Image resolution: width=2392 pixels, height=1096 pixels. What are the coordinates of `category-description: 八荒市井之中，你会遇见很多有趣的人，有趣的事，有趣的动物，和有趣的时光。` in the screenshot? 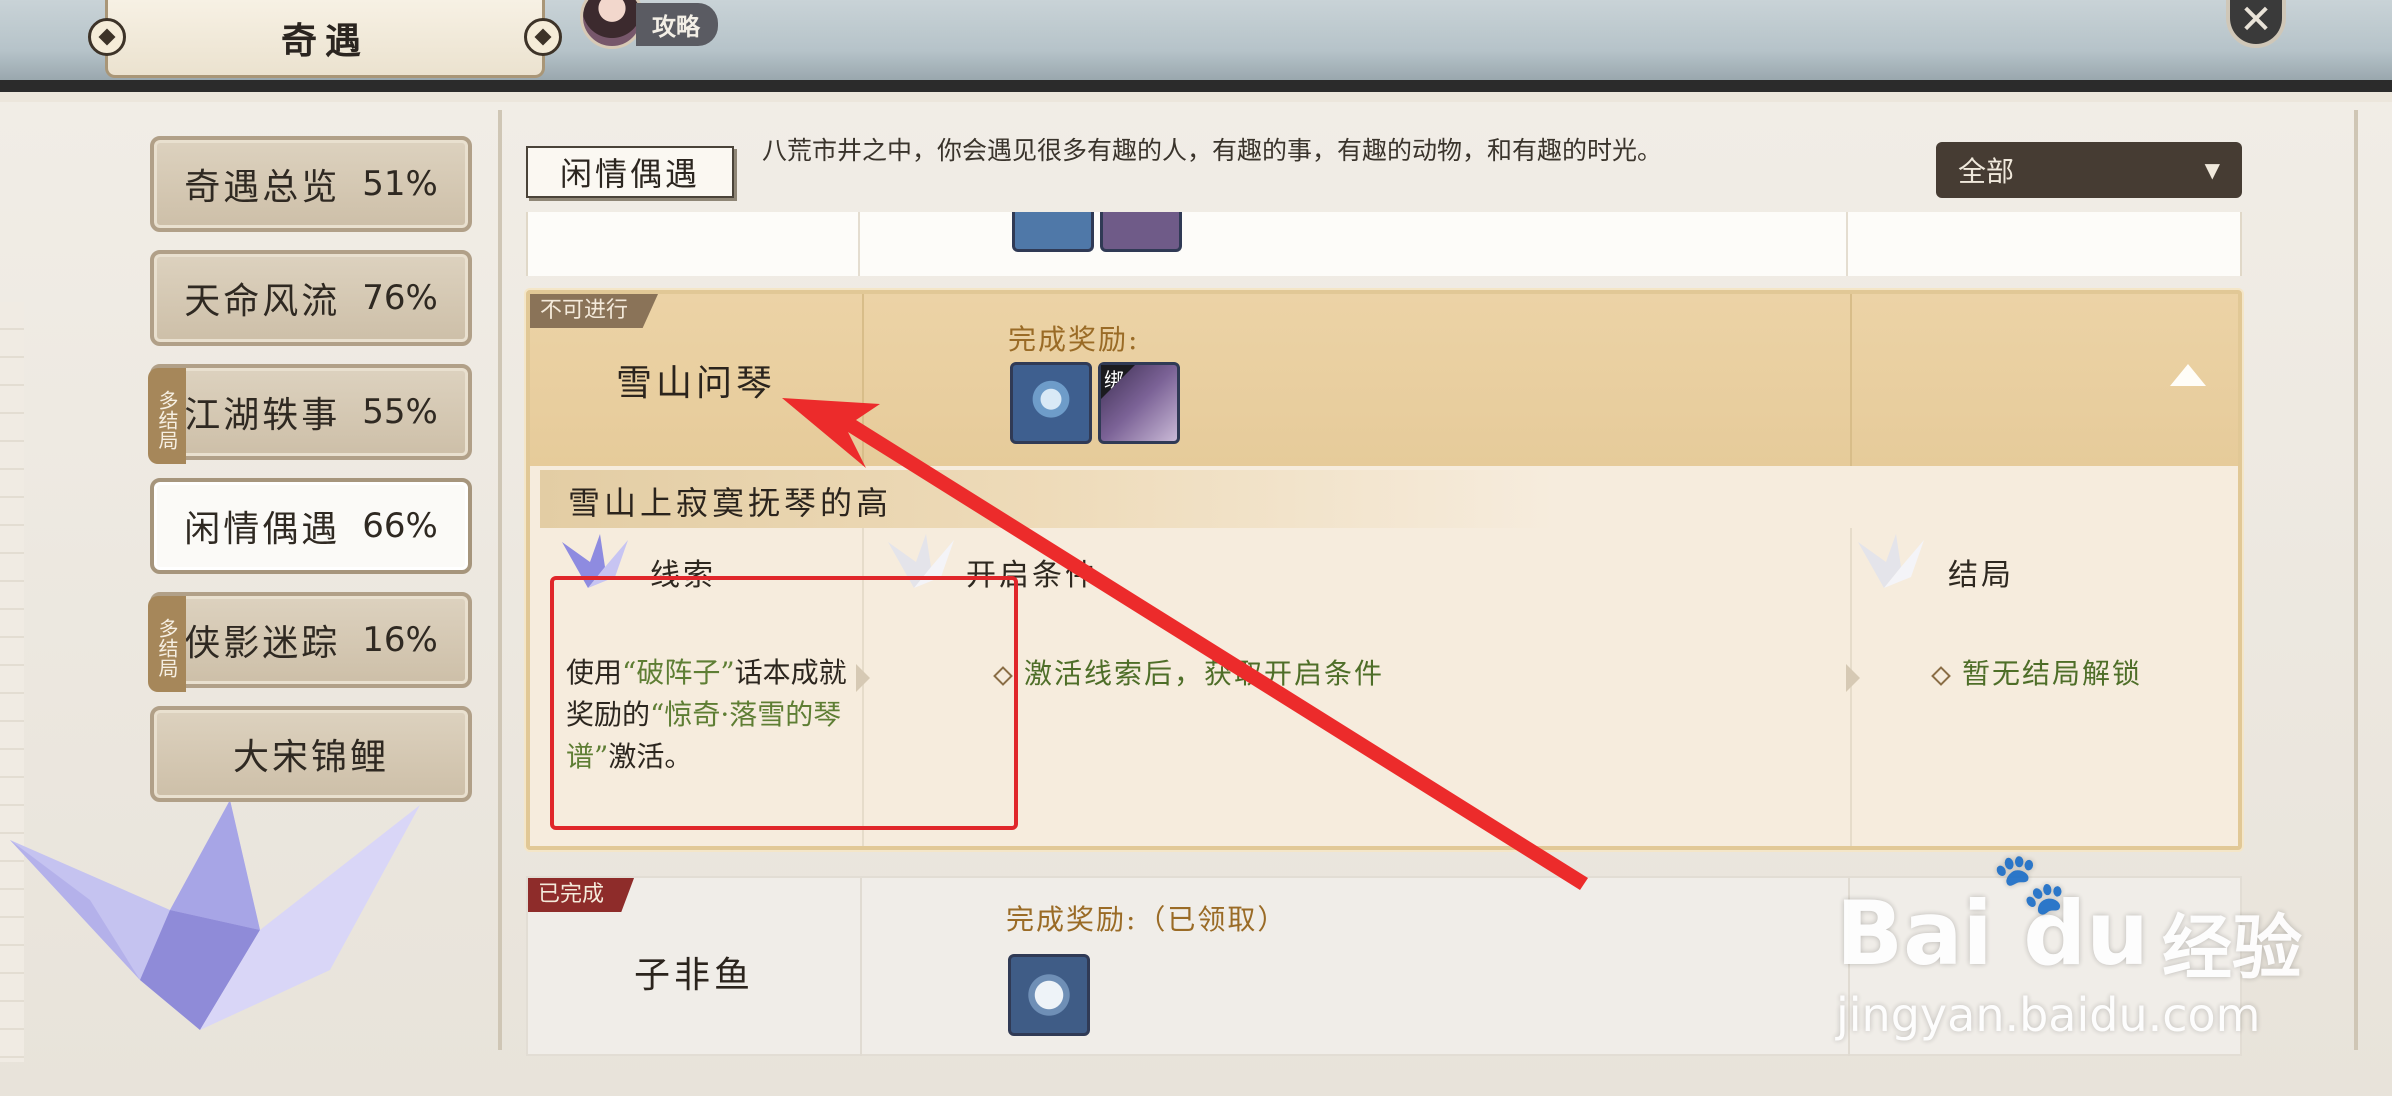 It's located at (1212, 150).